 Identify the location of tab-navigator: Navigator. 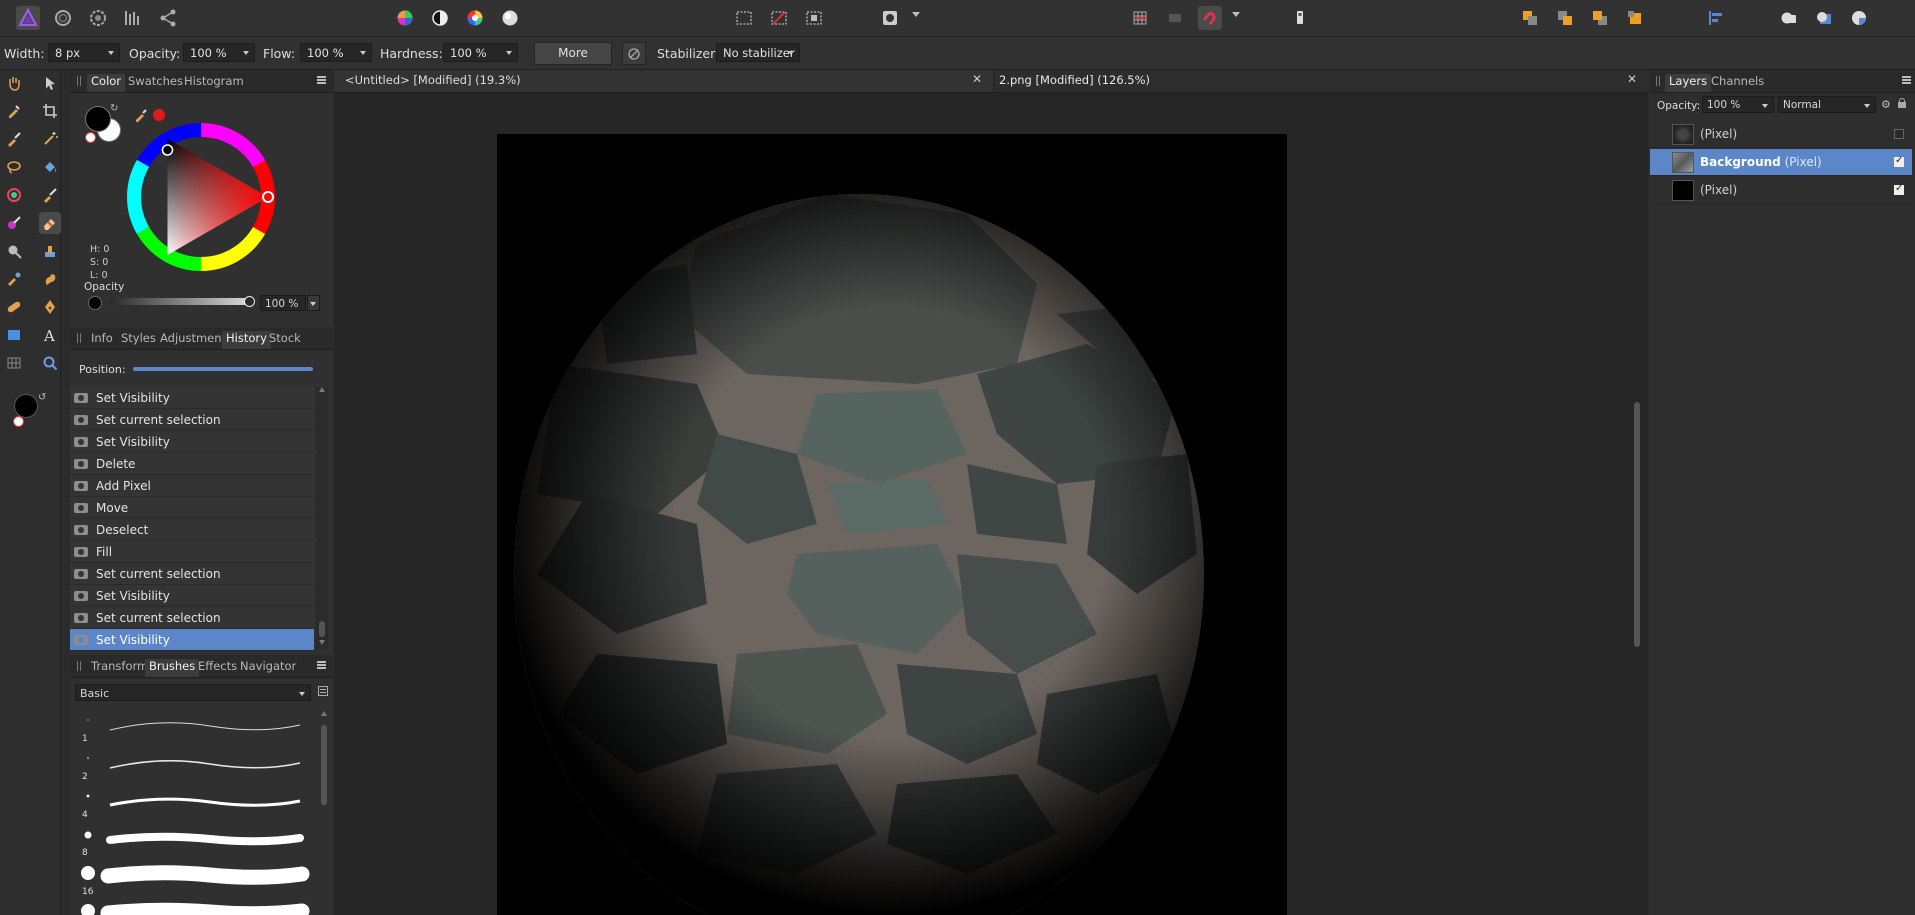
(268, 668).